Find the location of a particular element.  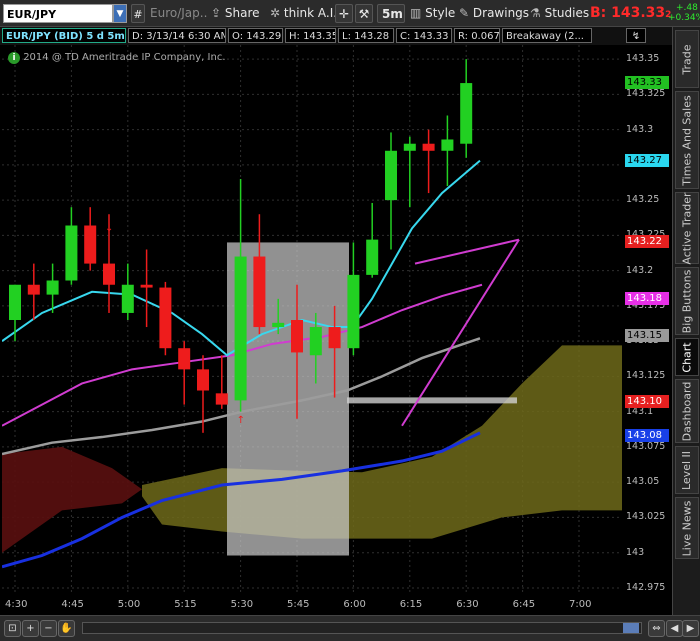

drawings-label: Drawings is located at coordinates (501, 13).